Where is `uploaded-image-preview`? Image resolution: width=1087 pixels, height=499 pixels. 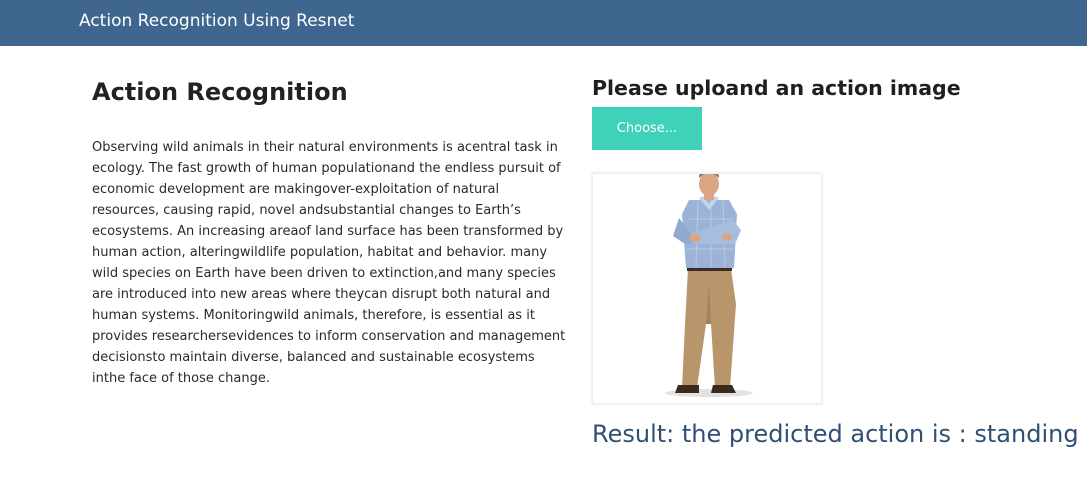 uploaded-image-preview is located at coordinates (707, 288).